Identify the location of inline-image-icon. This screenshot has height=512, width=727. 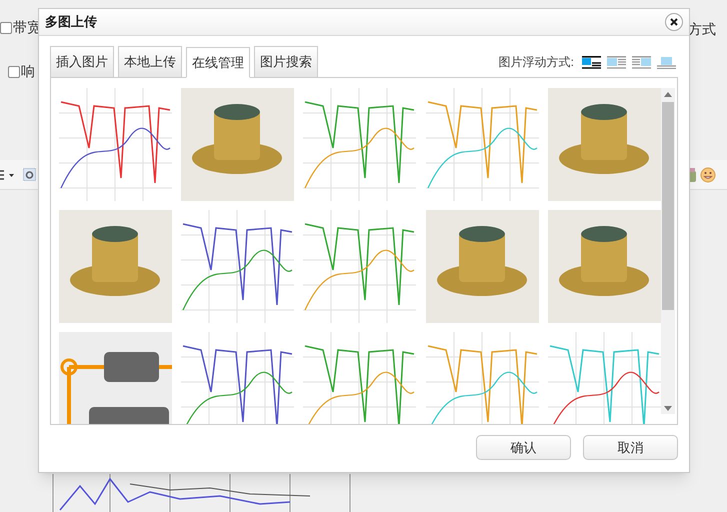
(591, 62).